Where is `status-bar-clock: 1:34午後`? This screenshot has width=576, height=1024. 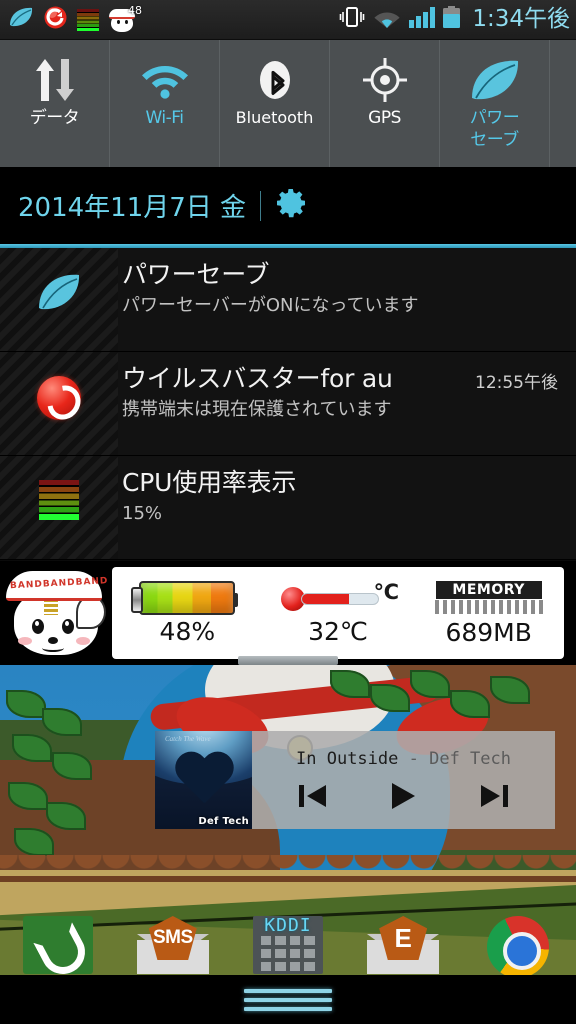 status-bar-clock: 1:34午後 is located at coordinates (521, 19).